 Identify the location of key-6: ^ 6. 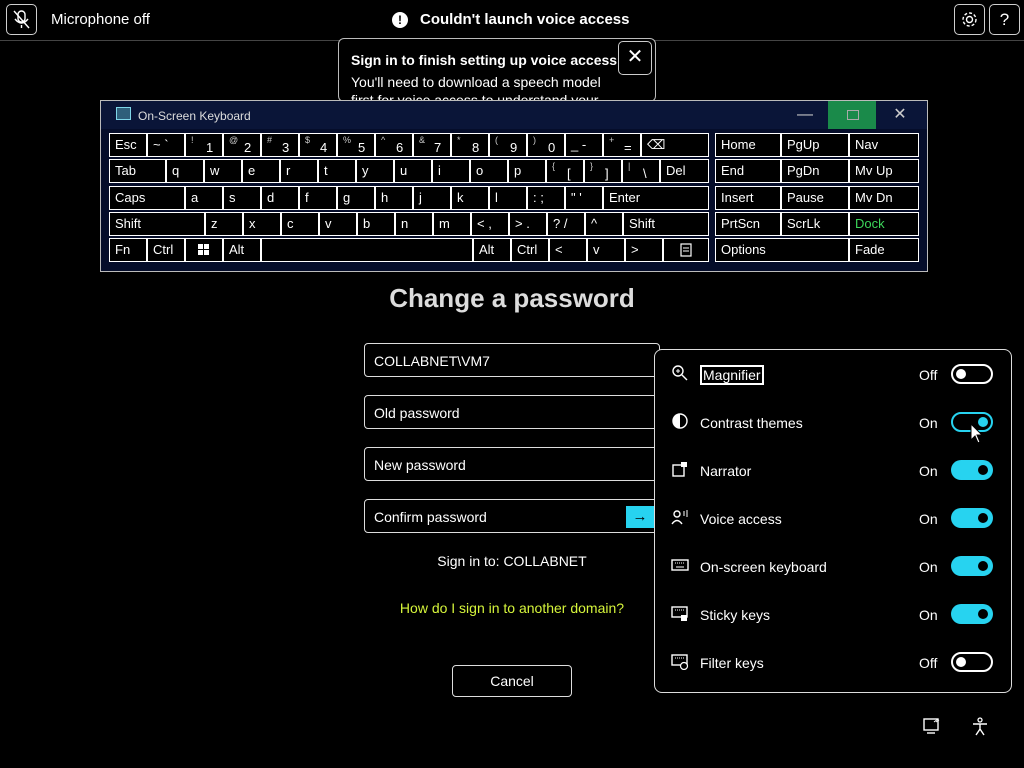
(394, 145).